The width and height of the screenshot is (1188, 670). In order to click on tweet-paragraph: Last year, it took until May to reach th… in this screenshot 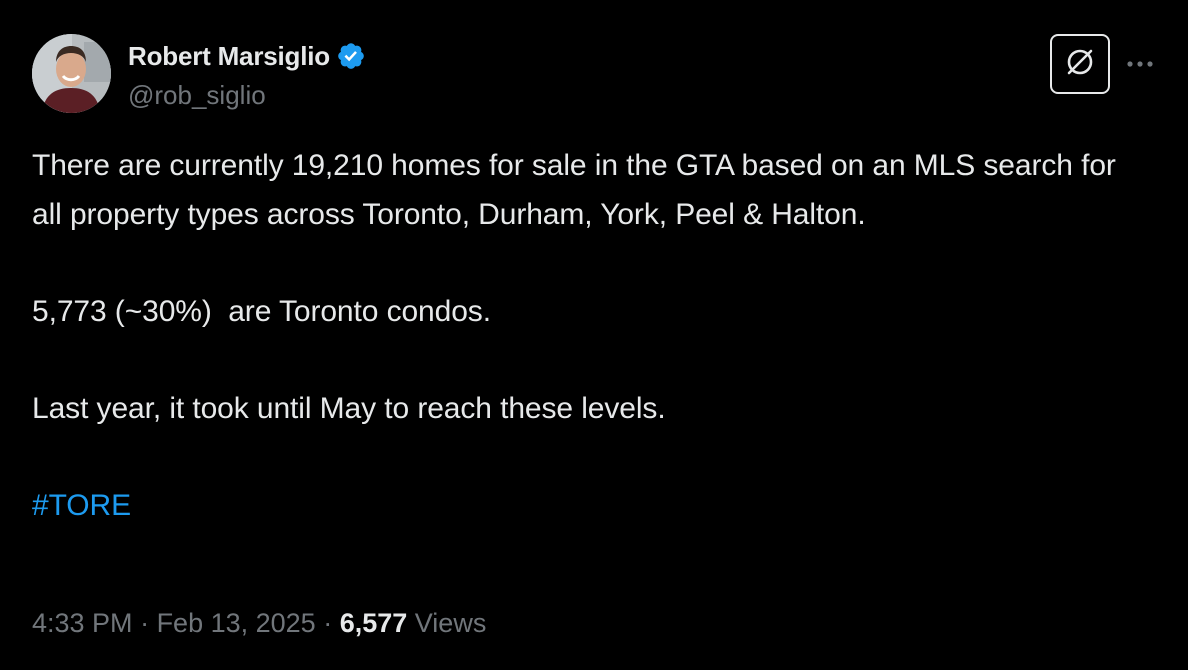, I will do `click(349, 408)`.